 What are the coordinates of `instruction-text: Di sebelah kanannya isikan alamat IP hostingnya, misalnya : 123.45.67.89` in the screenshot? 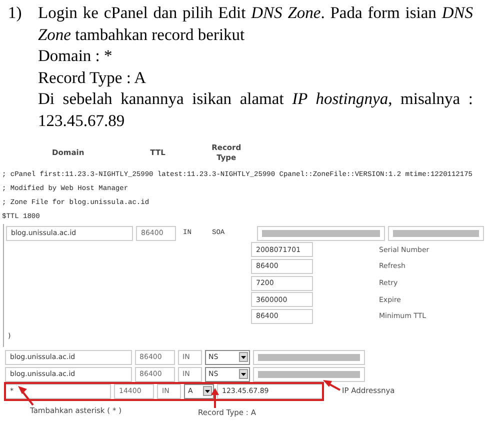 It's located at (255, 110).